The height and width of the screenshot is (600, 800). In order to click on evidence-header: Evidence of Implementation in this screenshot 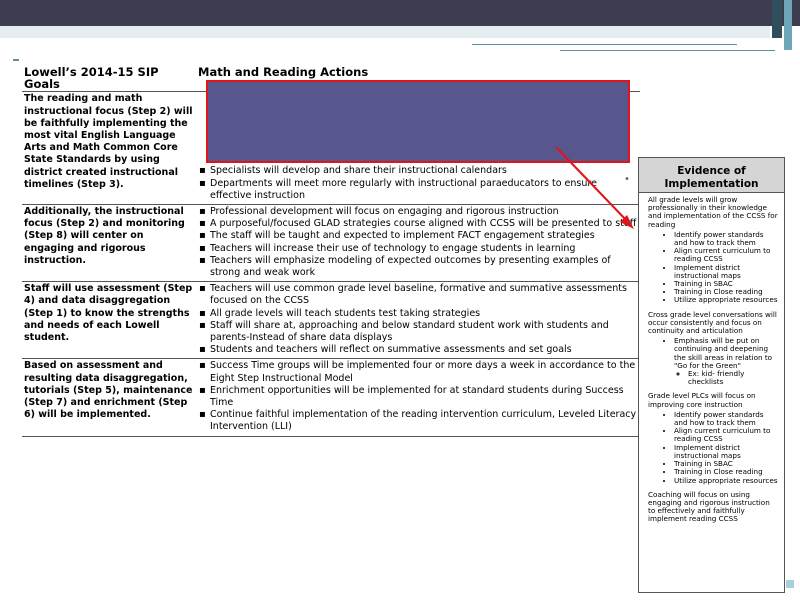, I will do `click(711, 175)`.